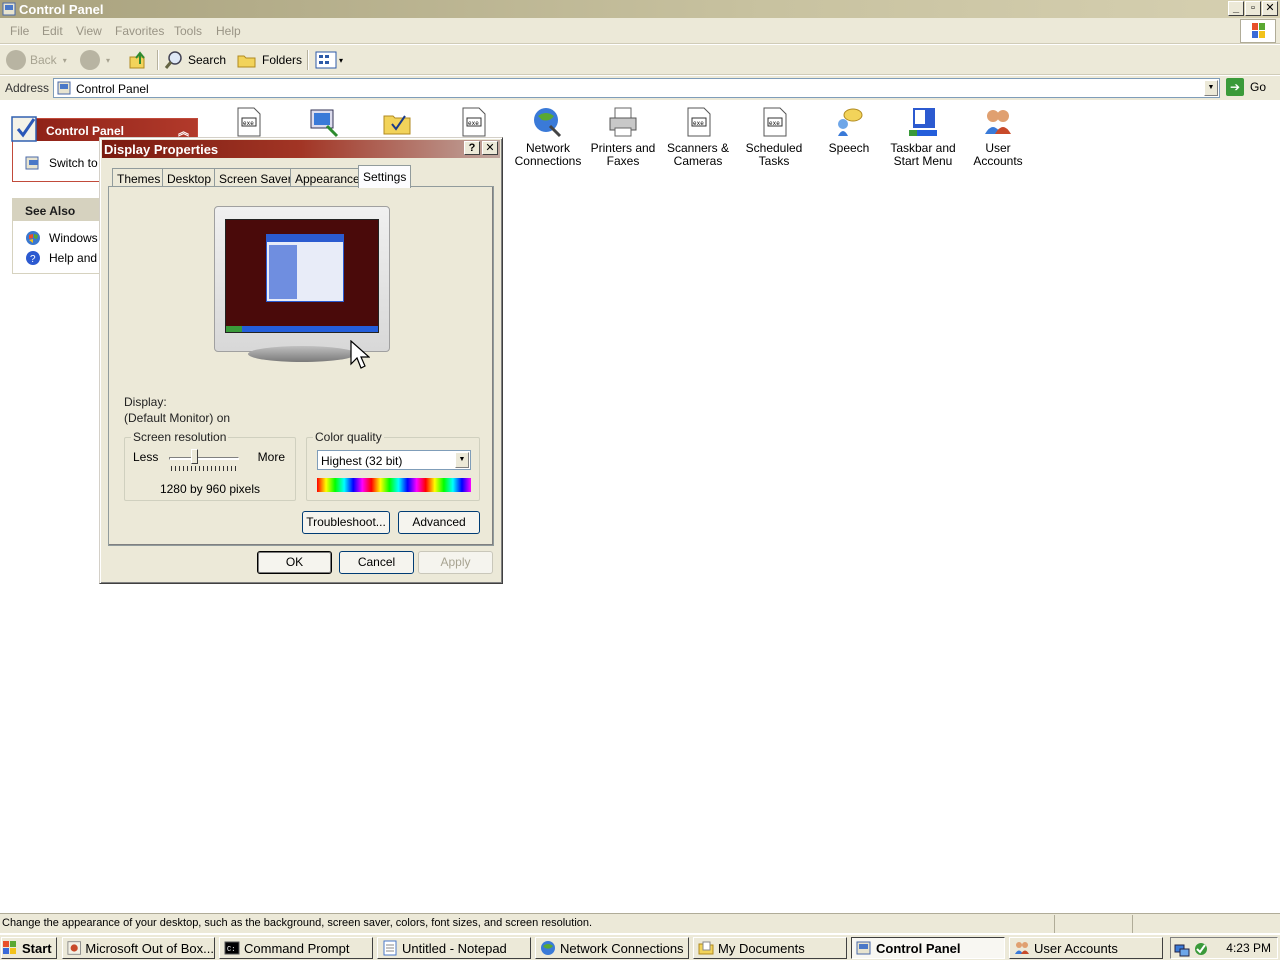 The width and height of the screenshot is (1280, 960). What do you see at coordinates (1236, 8) in the screenshot?
I see `minimize-button: _` at bounding box center [1236, 8].